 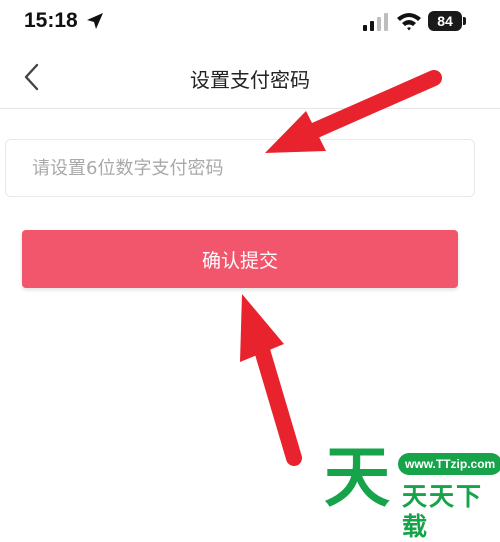 What do you see at coordinates (250, 23) in the screenshot?
I see `status-bar: 15:18 84` at bounding box center [250, 23].